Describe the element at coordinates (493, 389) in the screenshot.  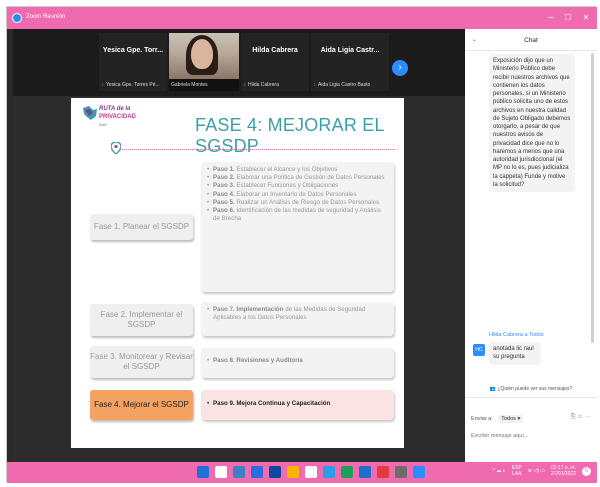
I see `people-icon: 👥` at that location.